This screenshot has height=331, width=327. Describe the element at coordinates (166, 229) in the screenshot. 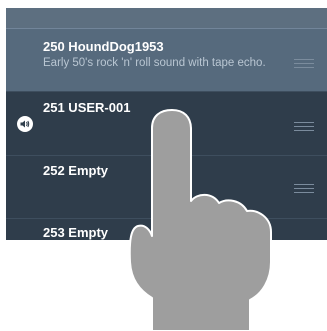

I see `preset-row-253: 253 Empty` at that location.